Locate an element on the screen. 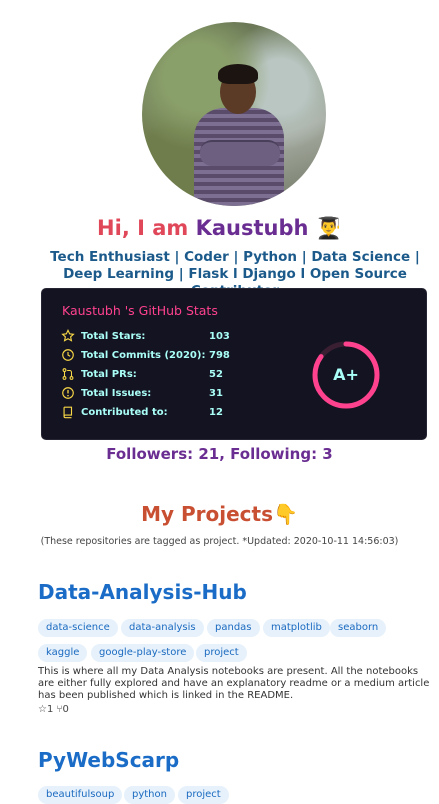 This screenshot has height=804, width=439. clock-icon is located at coordinates (68, 355).